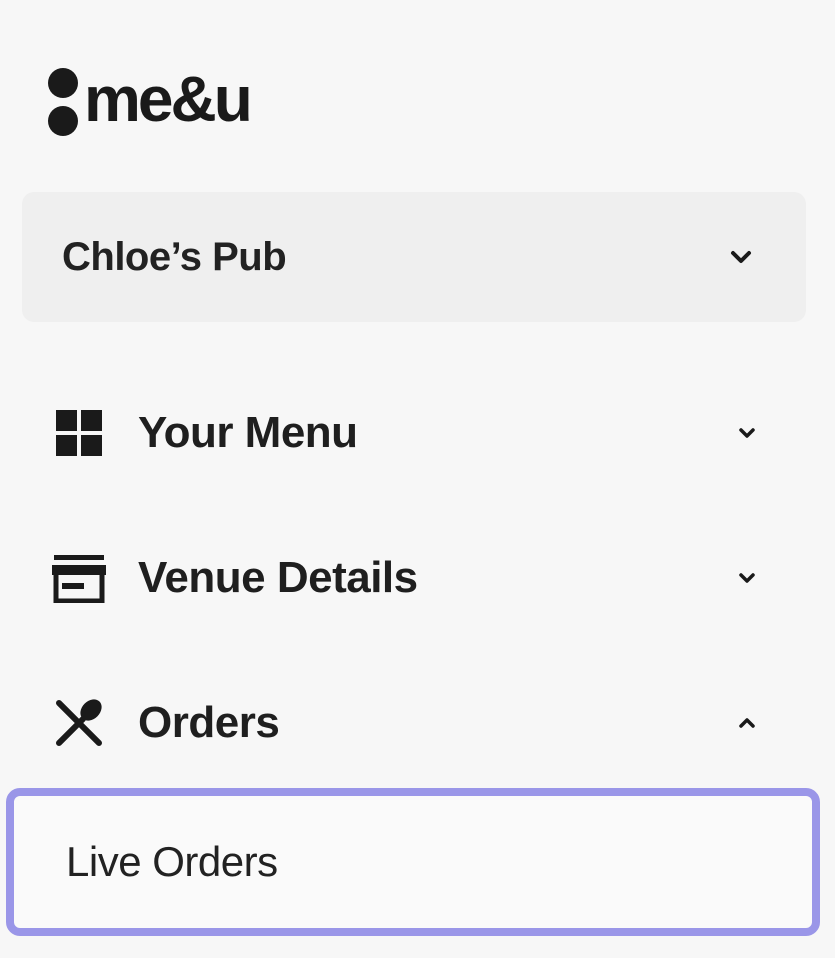 This screenshot has height=958, width=835. What do you see at coordinates (168, 99) in the screenshot?
I see `logo-text: me&u` at bounding box center [168, 99].